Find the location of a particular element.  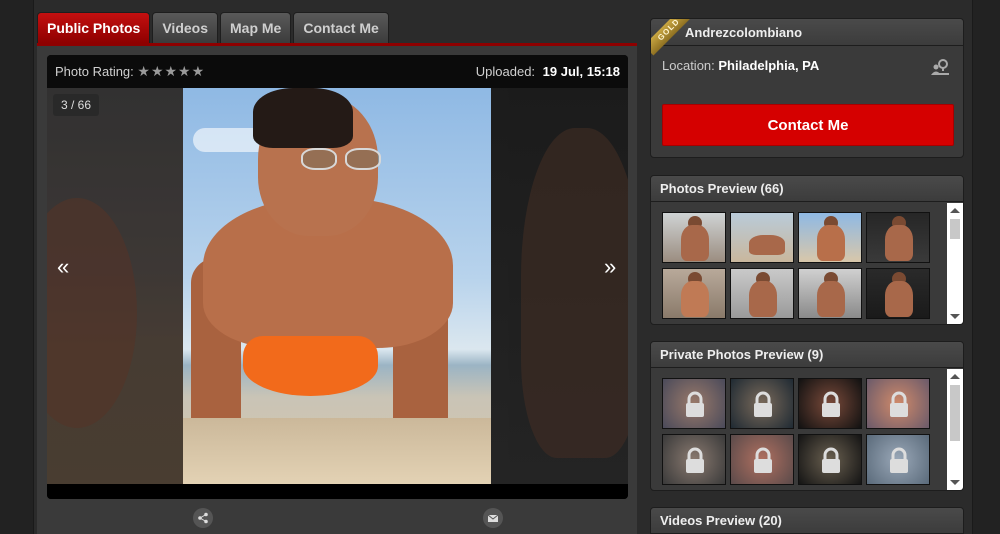

page-left-edge is located at coordinates (17, 267).